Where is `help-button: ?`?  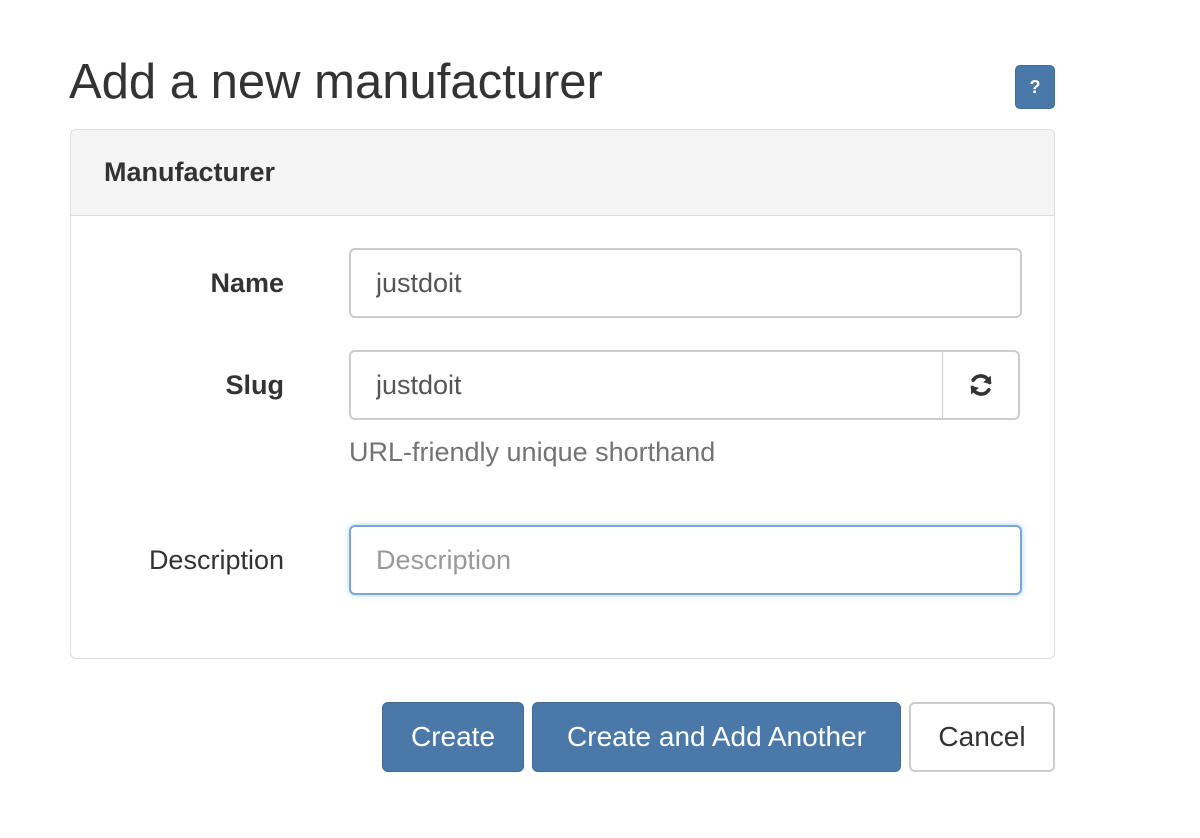
help-button: ? is located at coordinates (1035, 87).